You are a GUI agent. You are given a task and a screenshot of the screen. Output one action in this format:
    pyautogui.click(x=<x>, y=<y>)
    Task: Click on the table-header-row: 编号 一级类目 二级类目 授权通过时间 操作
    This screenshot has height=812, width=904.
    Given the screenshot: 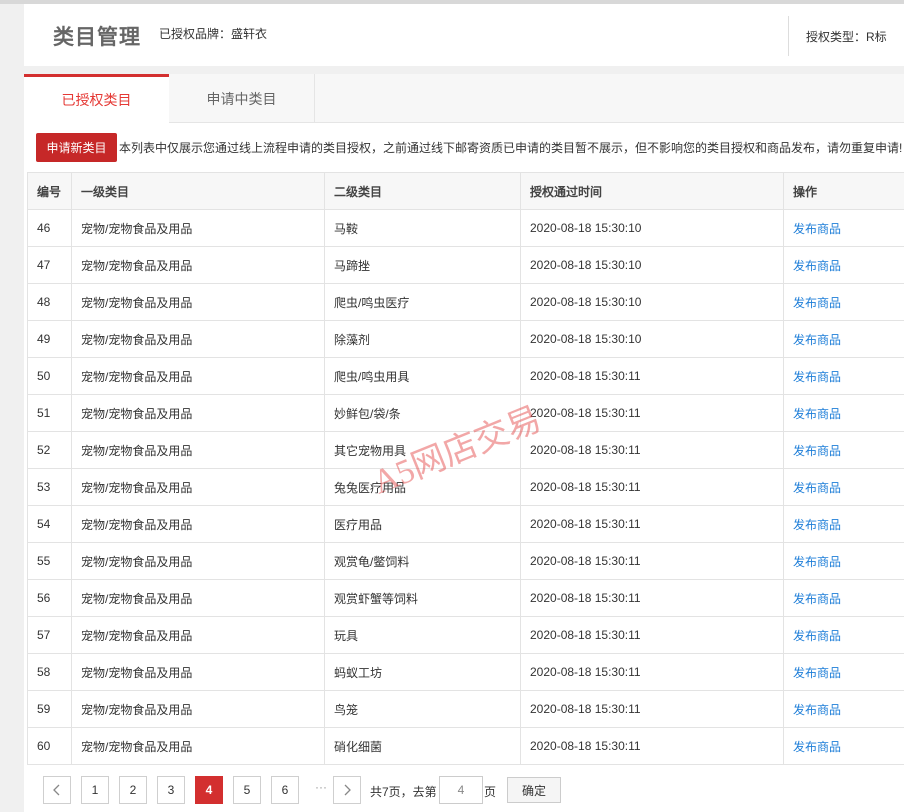 What is the action you would take?
    pyautogui.click(x=465, y=191)
    